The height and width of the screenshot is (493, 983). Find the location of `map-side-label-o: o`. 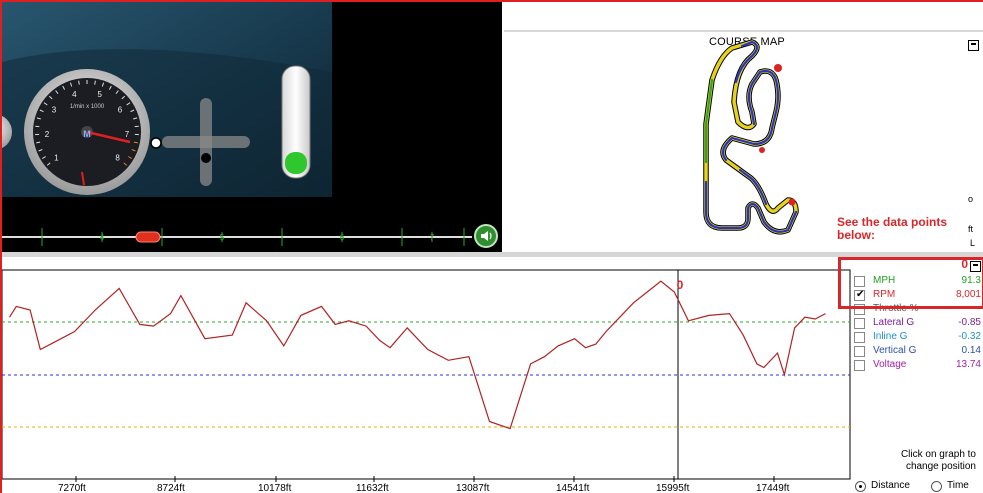

map-side-label-o: o is located at coordinates (971, 199).